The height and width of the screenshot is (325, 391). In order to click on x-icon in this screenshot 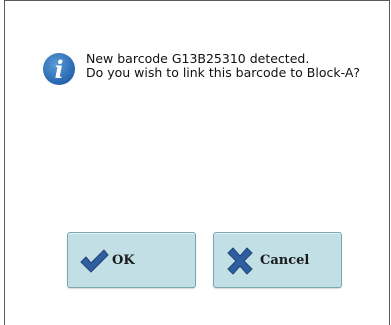, I will do `click(240, 261)`.